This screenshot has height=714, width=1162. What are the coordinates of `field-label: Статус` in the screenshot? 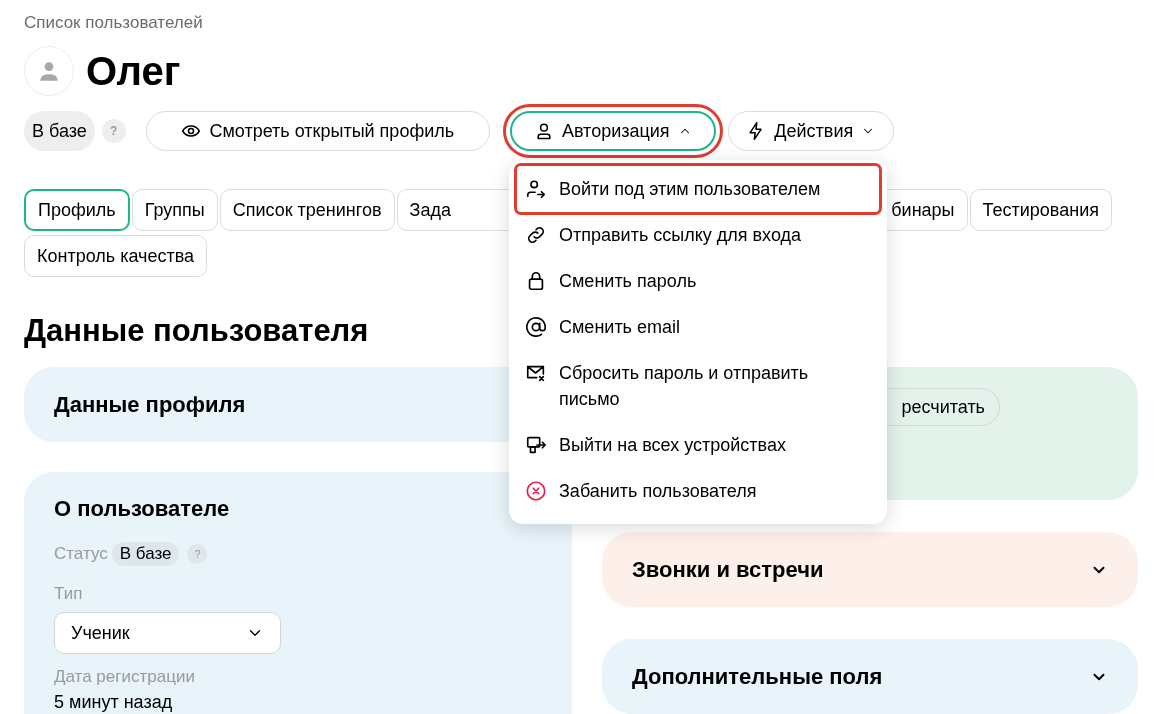 It's located at (81, 554).